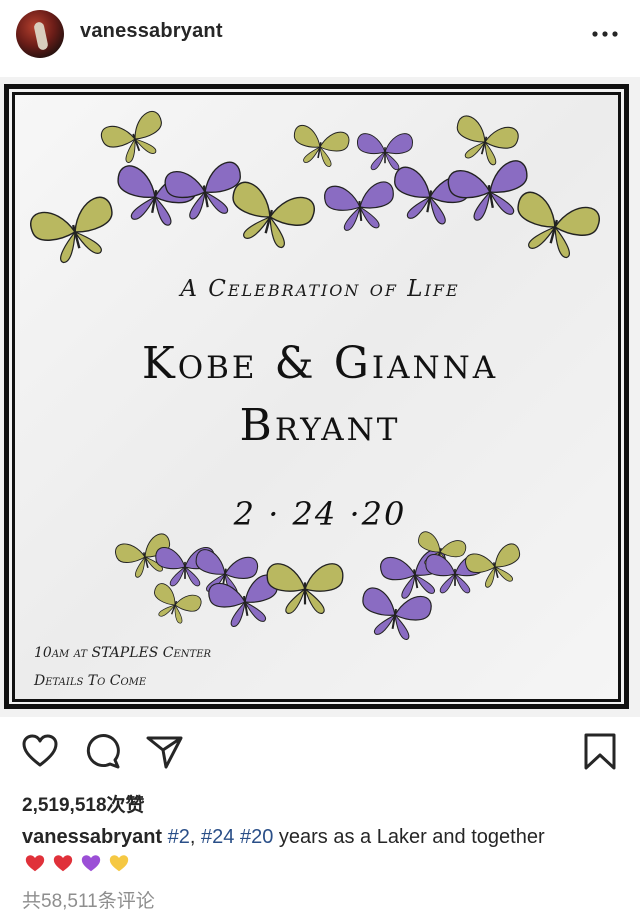  Describe the element at coordinates (90, 681) in the screenshot. I see `details-line-2: Details To Come` at that location.